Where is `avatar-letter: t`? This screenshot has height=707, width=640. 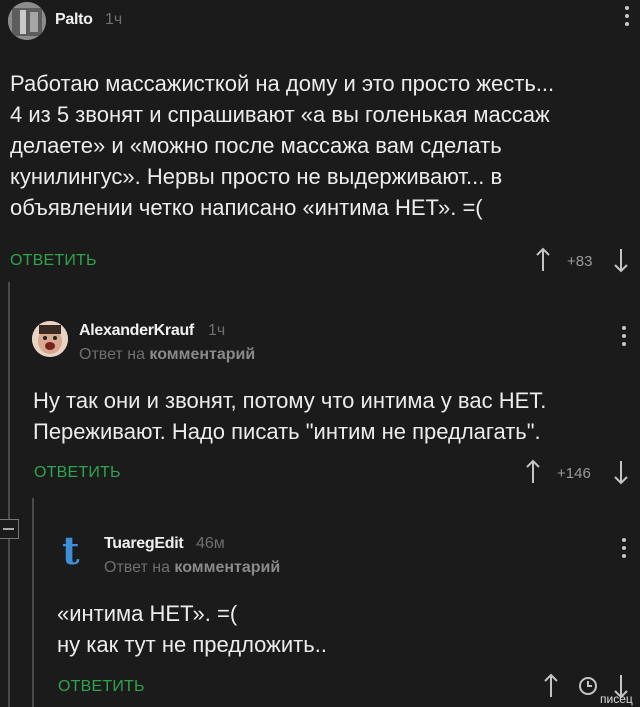
avatar-letter: t is located at coordinates (71, 550).